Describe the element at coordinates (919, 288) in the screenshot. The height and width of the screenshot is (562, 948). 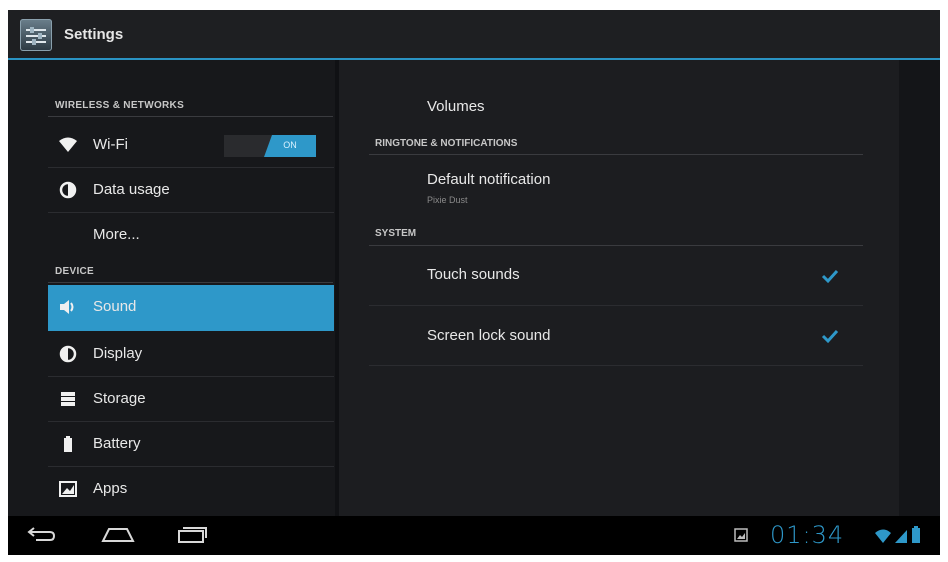
I see `pane-edge` at that location.